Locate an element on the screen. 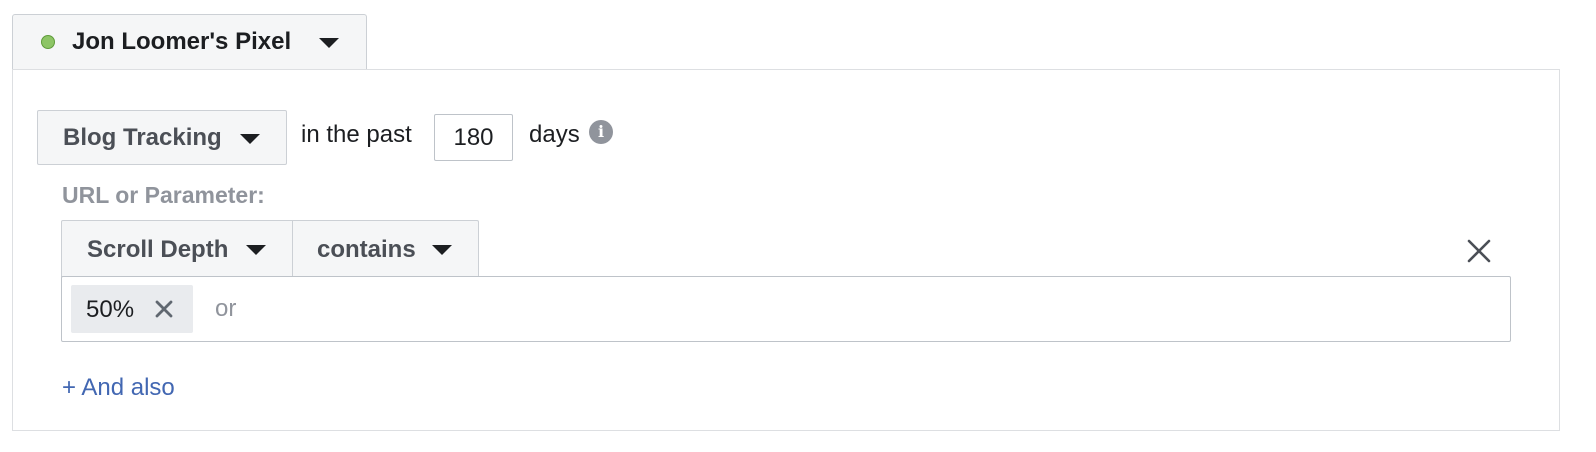 The image size is (1596, 452). rule-operator-label: contains is located at coordinates (366, 249).